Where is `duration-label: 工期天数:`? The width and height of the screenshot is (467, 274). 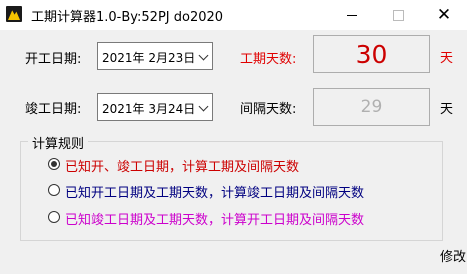 duration-label: 工期天数: is located at coordinates (268, 59).